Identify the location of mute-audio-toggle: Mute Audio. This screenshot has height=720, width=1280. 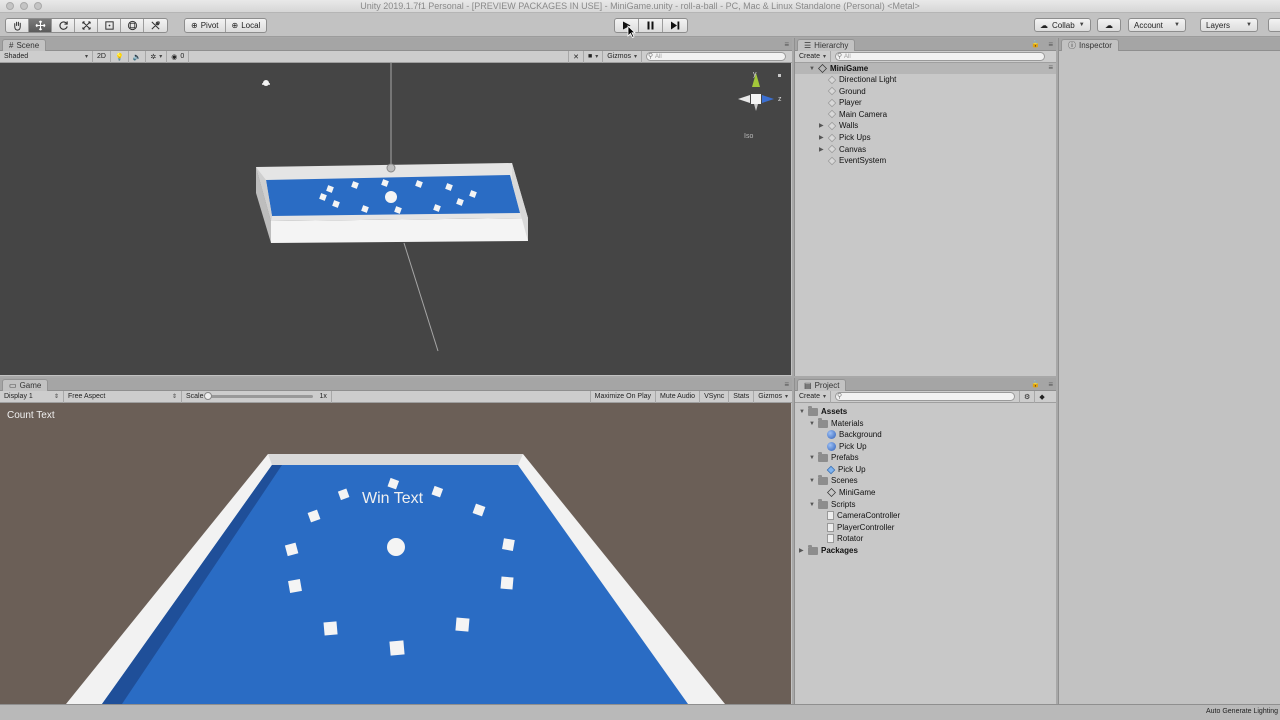
(678, 396).